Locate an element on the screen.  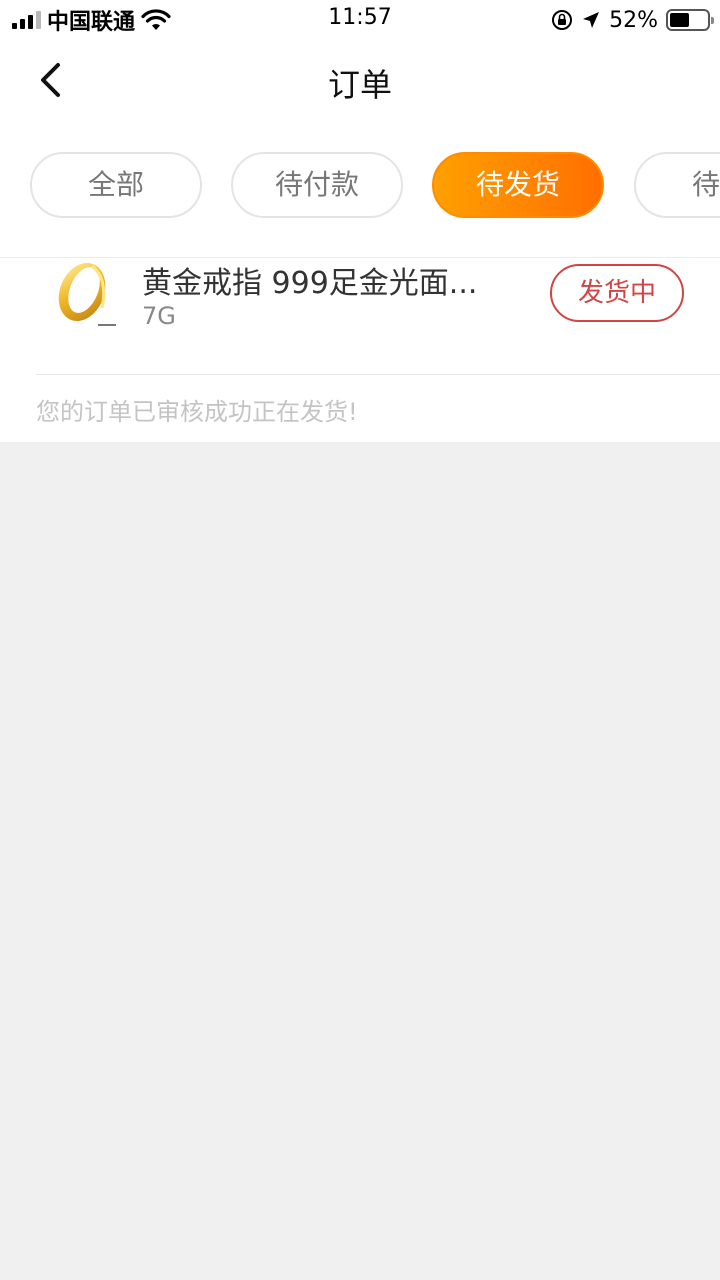
order-status-tabs: 全部 待付款 待发货 待收 is located at coordinates (360, 190).